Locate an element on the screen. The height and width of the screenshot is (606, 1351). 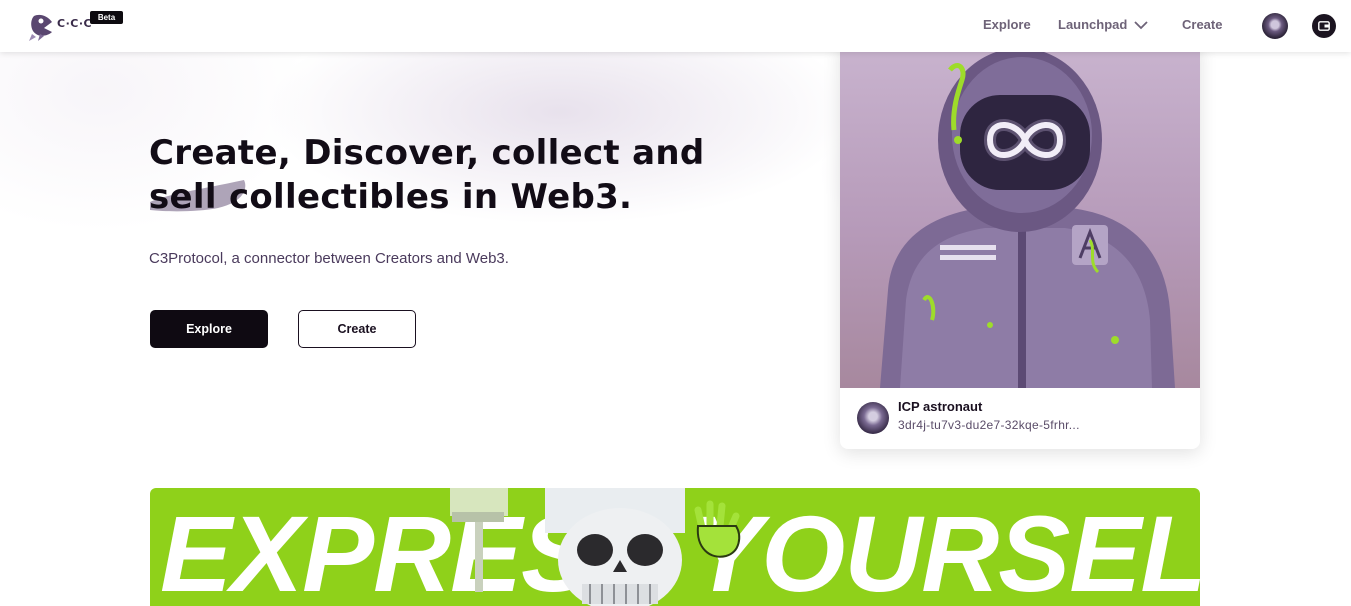
wallet-icon is located at coordinates (1324, 26).